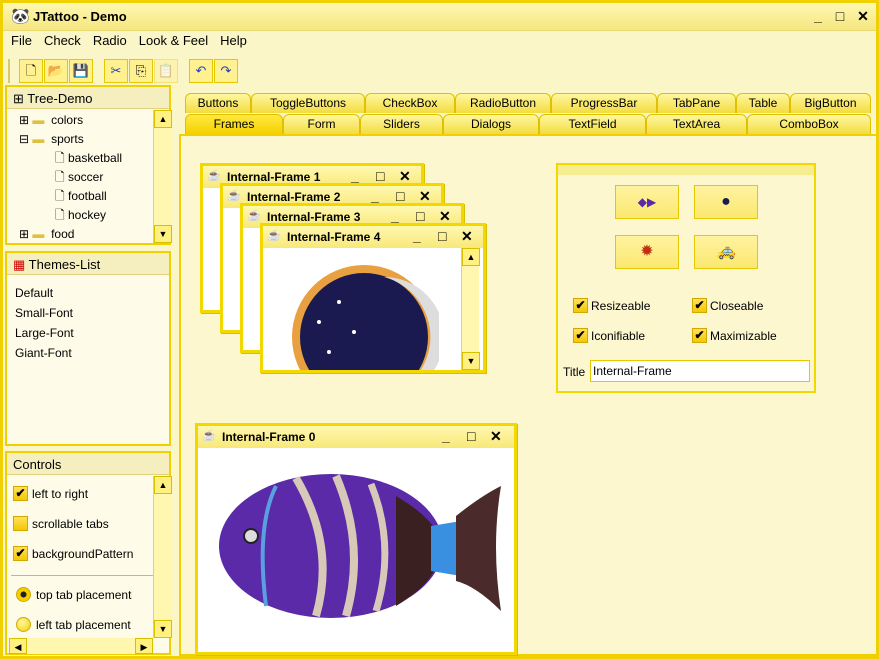  I want to click on frame-scrollbar: ▲ ▼, so click(470, 309).